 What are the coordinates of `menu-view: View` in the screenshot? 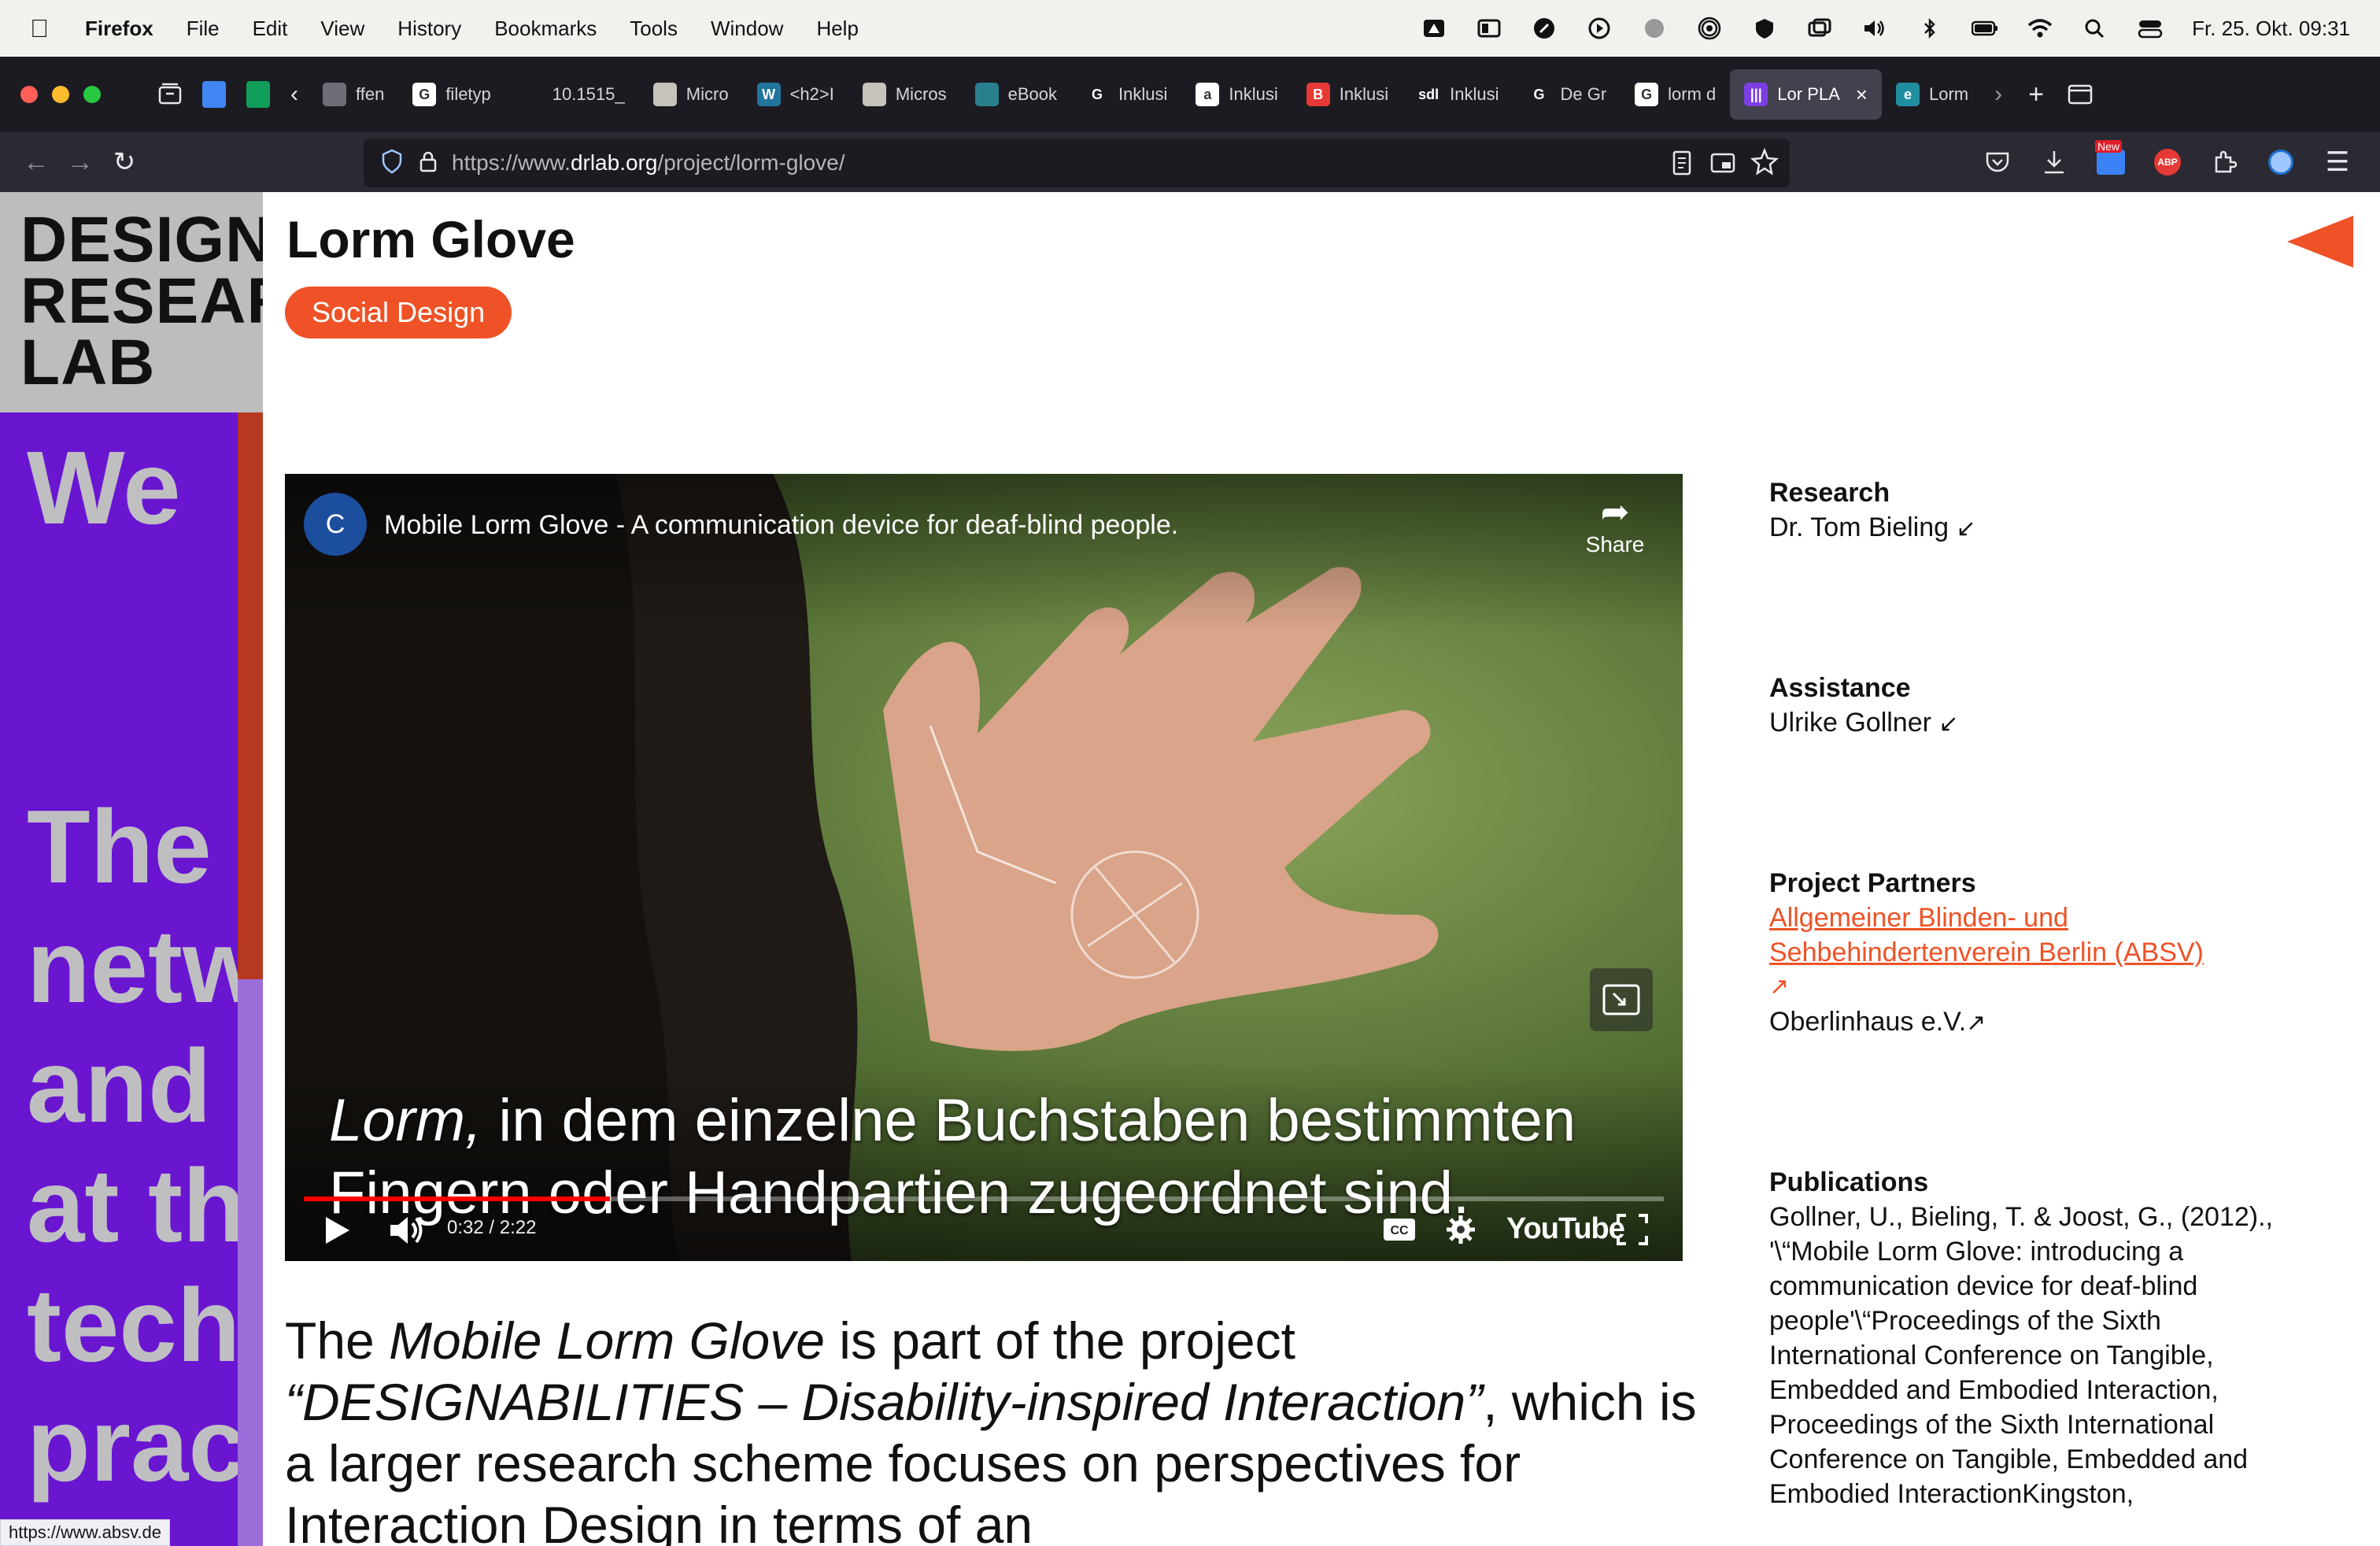 It's located at (342, 29).